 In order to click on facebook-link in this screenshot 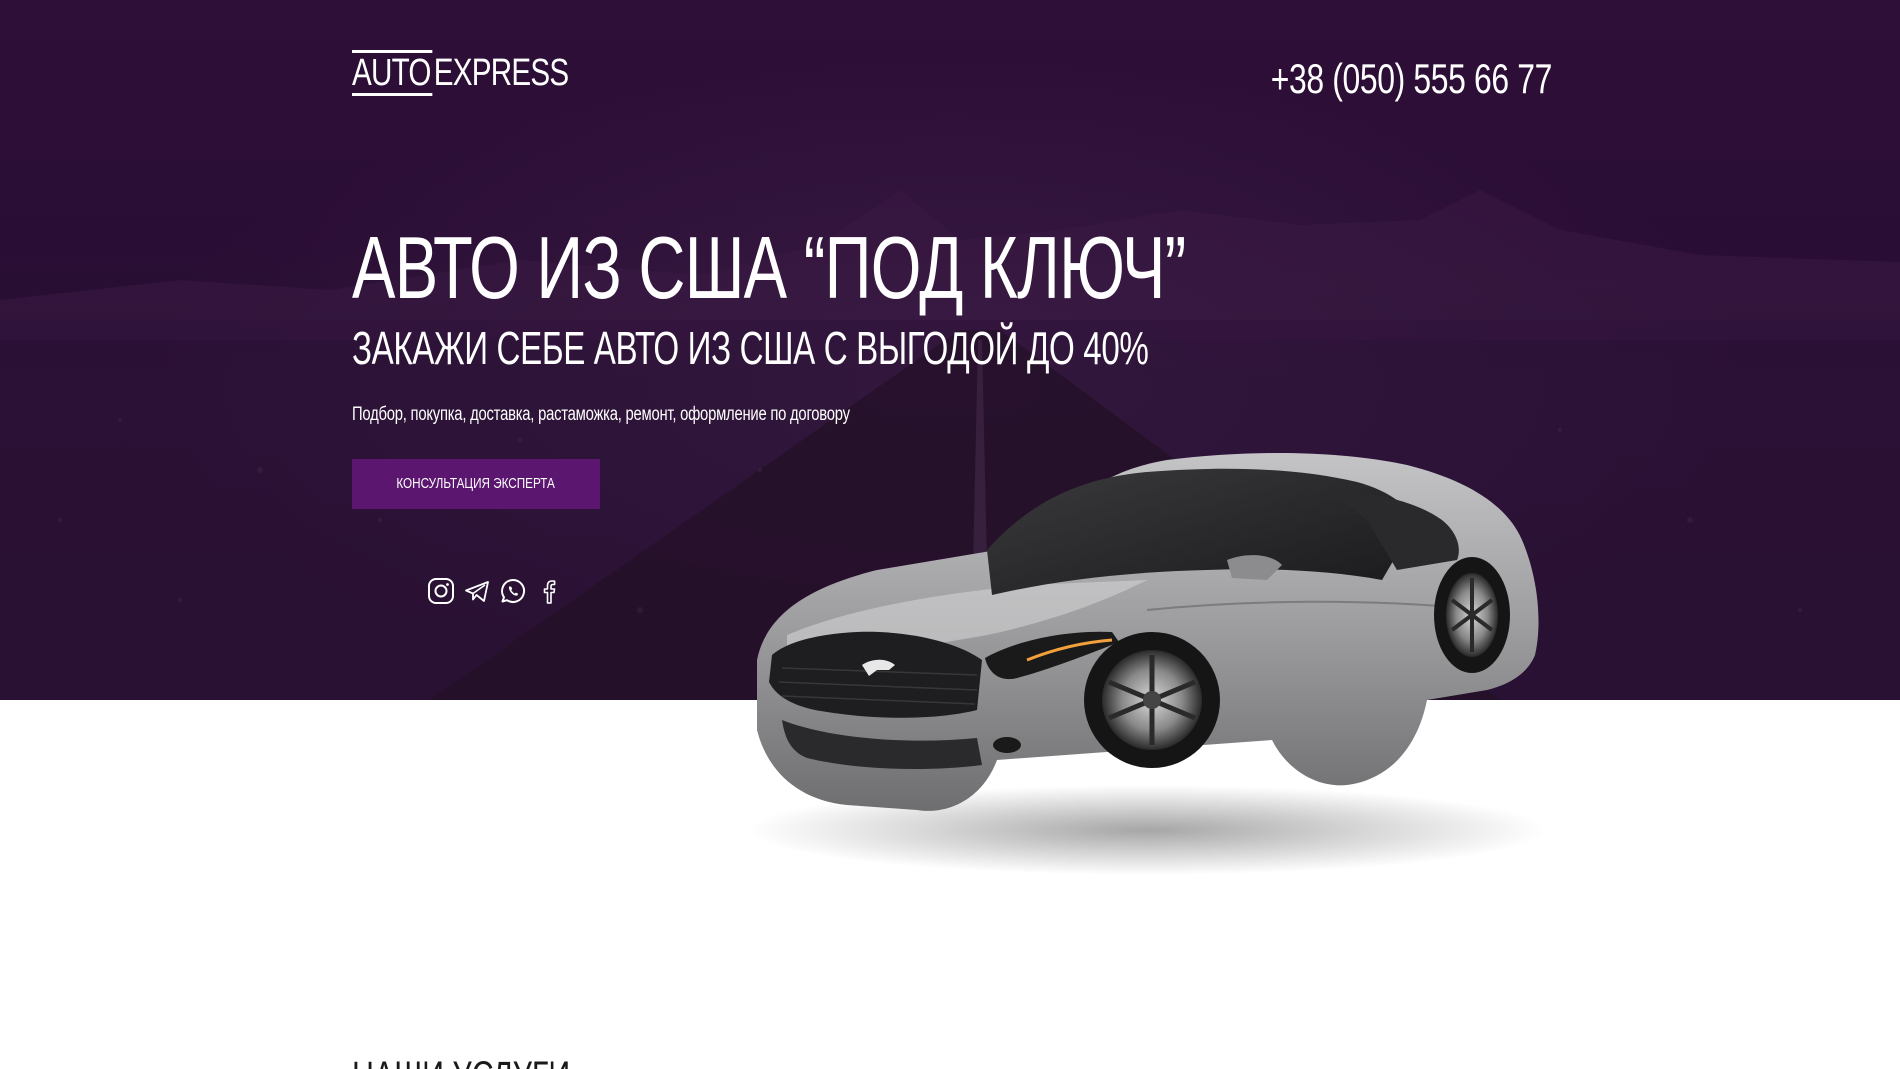, I will do `click(549, 591)`.